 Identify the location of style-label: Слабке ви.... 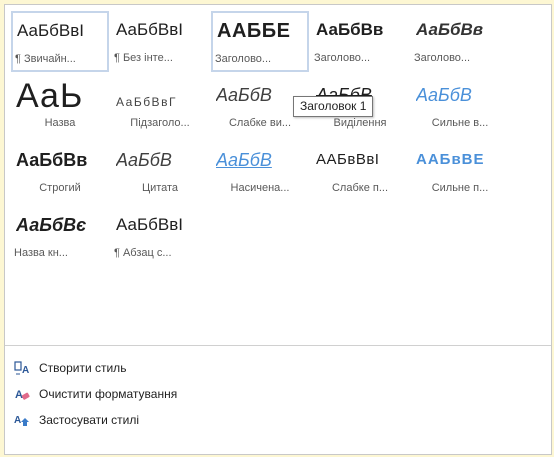
(260, 123).